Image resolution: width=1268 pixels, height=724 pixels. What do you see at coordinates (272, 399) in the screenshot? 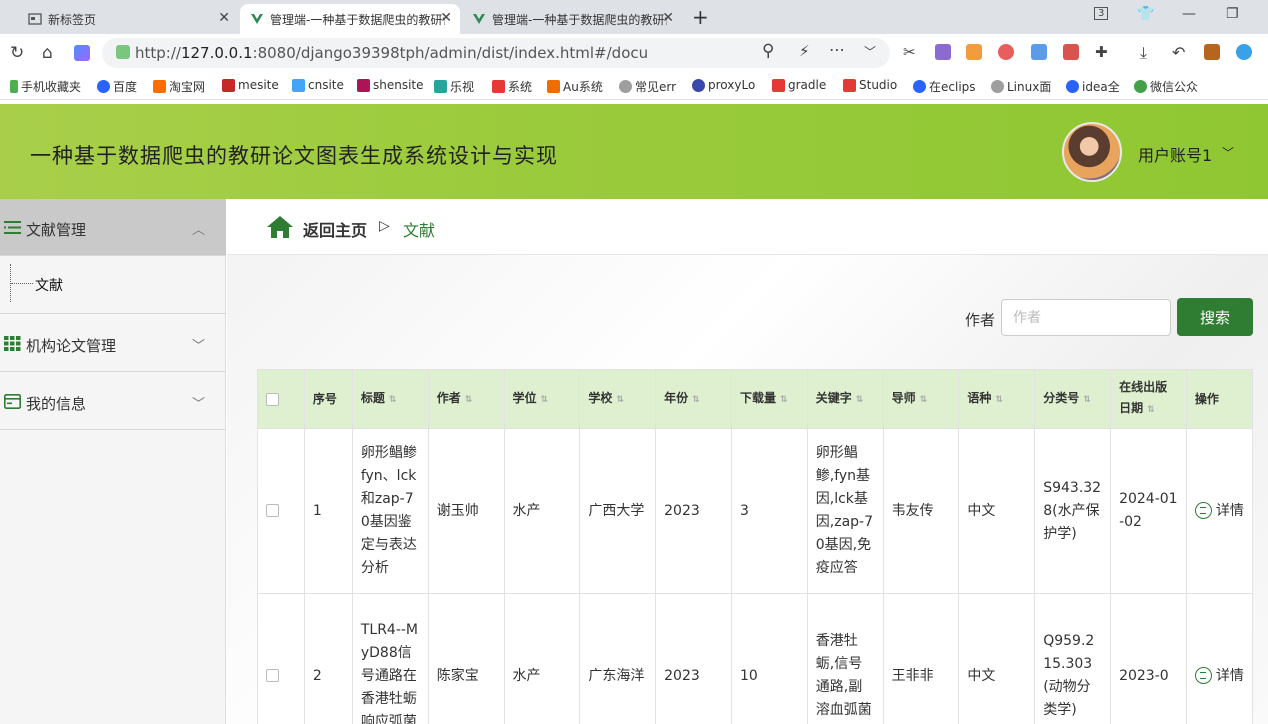
I see `select-all-checkbox` at bounding box center [272, 399].